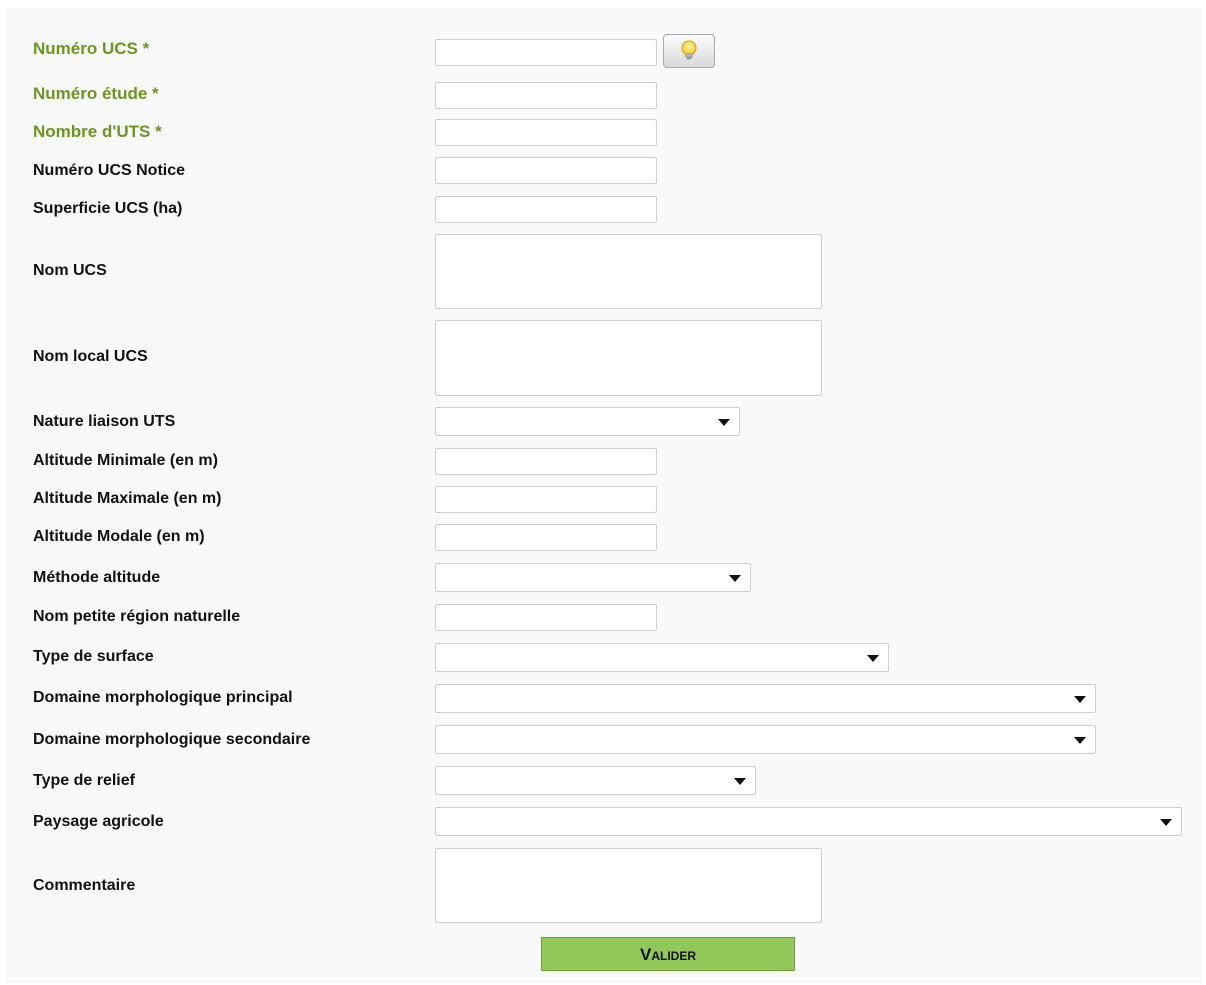 The image size is (1206, 985). Describe the element at coordinates (546, 209) in the screenshot. I see `superficie-ucs-input` at that location.